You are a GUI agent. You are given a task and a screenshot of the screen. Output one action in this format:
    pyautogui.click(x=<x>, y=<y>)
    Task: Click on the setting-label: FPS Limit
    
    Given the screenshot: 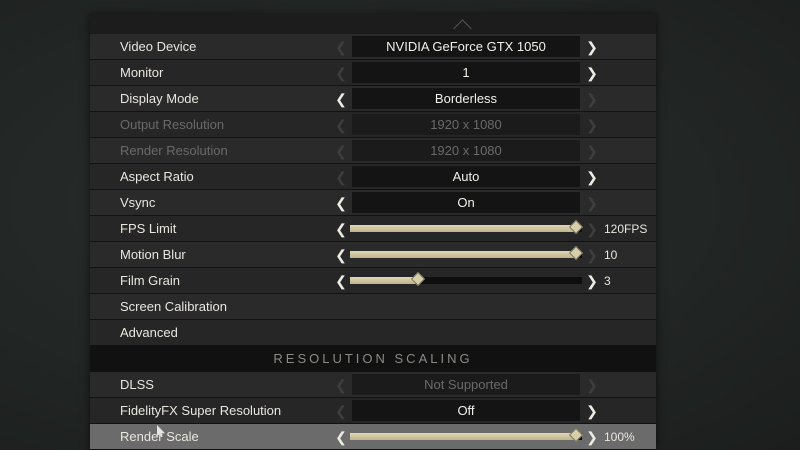 What is the action you would take?
    pyautogui.click(x=148, y=228)
    